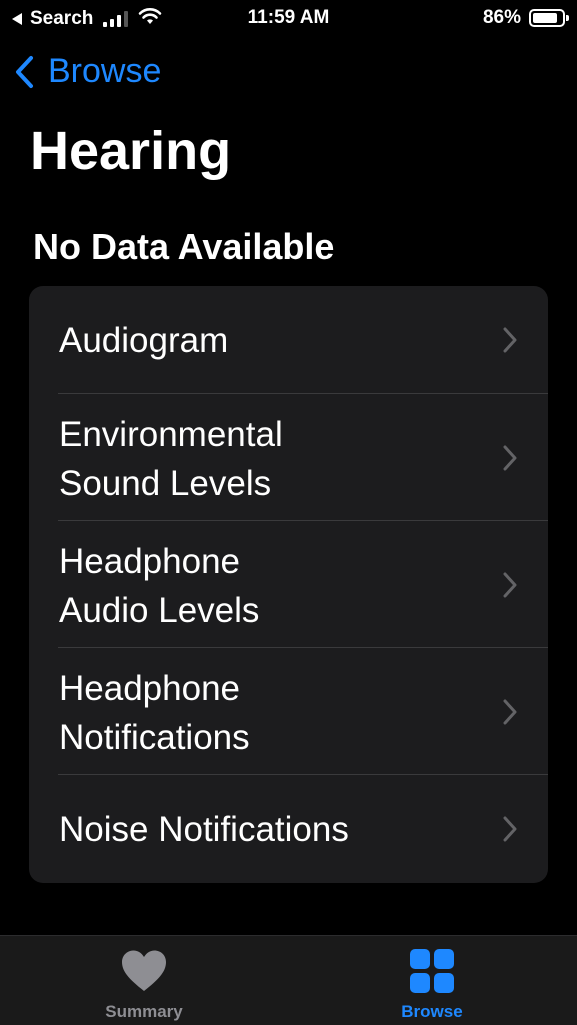  I want to click on list-item-label: Environmental Sound Levels, so click(171, 459).